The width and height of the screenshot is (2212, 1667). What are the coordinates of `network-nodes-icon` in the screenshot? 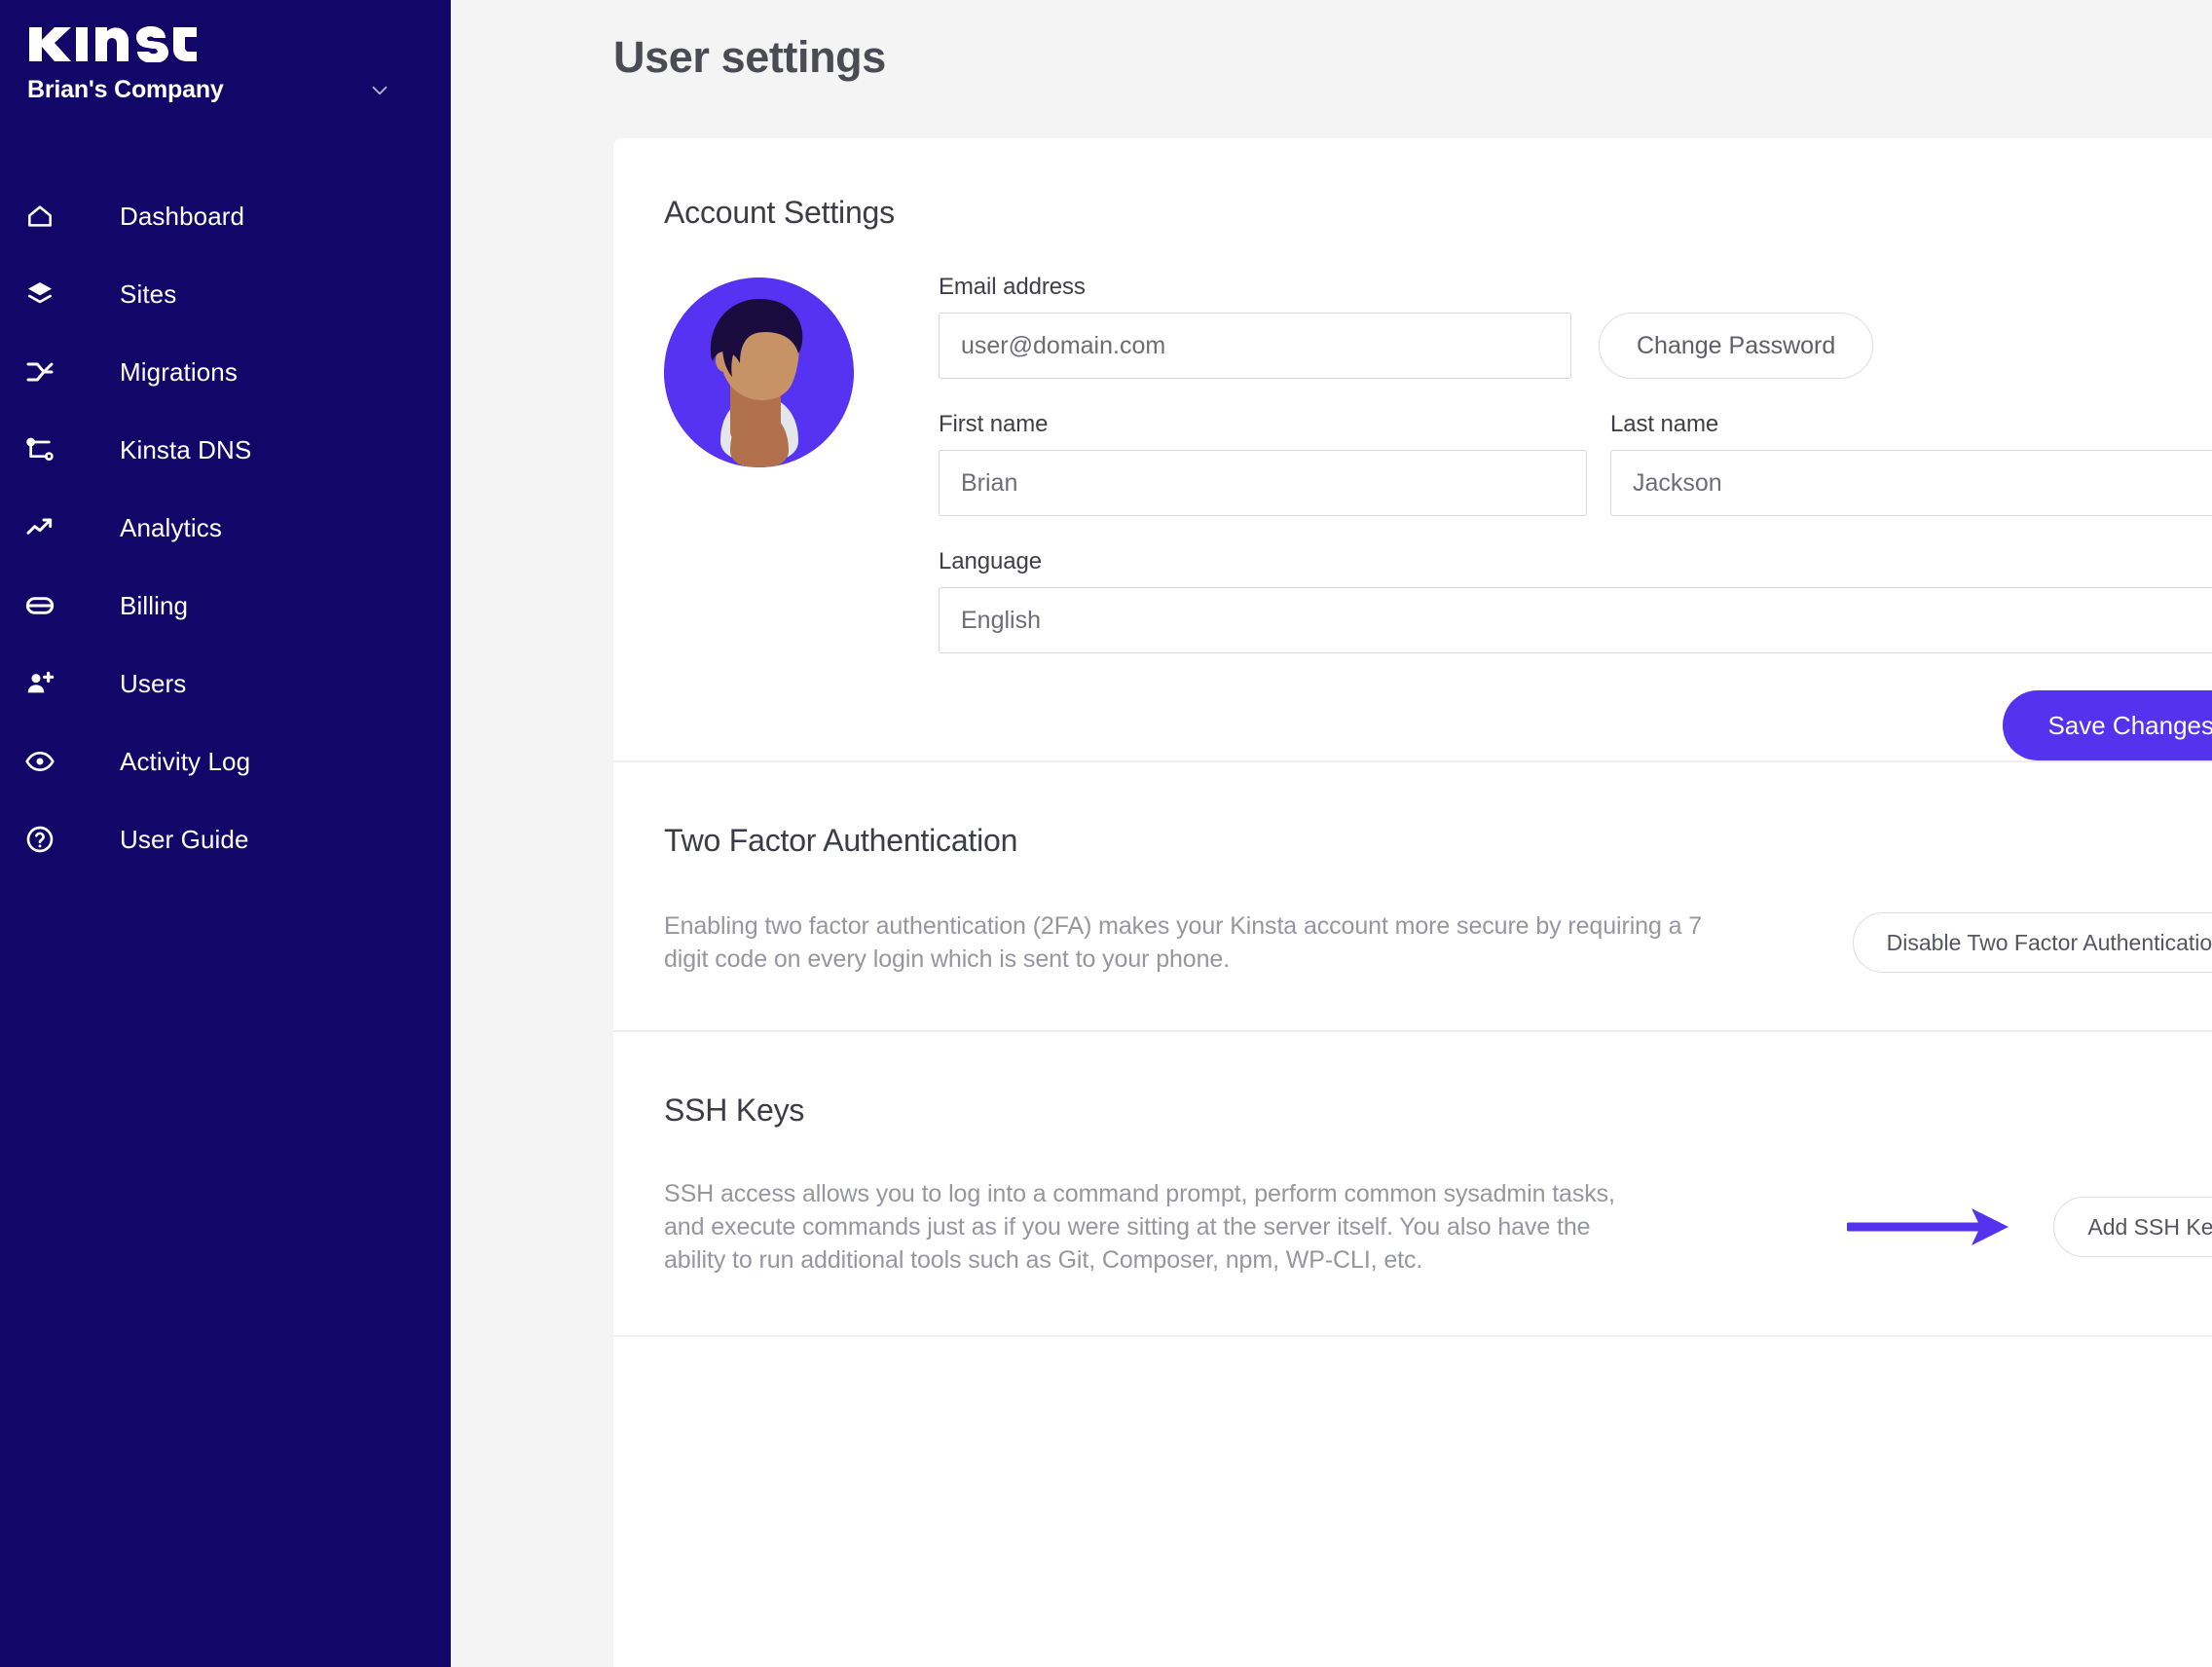 It's located at (45, 450).